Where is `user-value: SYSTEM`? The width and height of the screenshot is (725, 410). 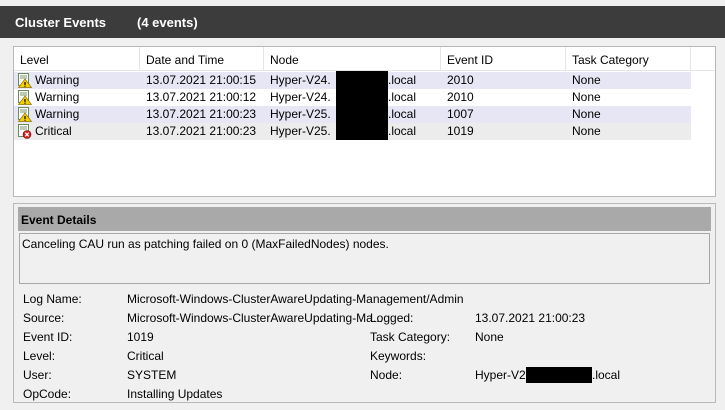
user-value: SYSTEM is located at coordinates (152, 375).